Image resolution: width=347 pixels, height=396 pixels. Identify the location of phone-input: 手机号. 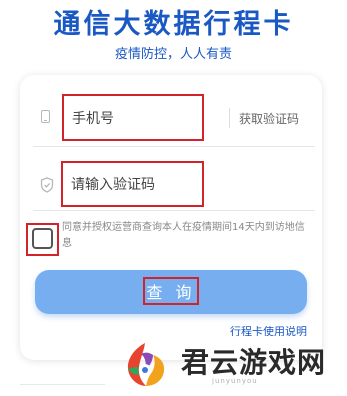
(133, 117).